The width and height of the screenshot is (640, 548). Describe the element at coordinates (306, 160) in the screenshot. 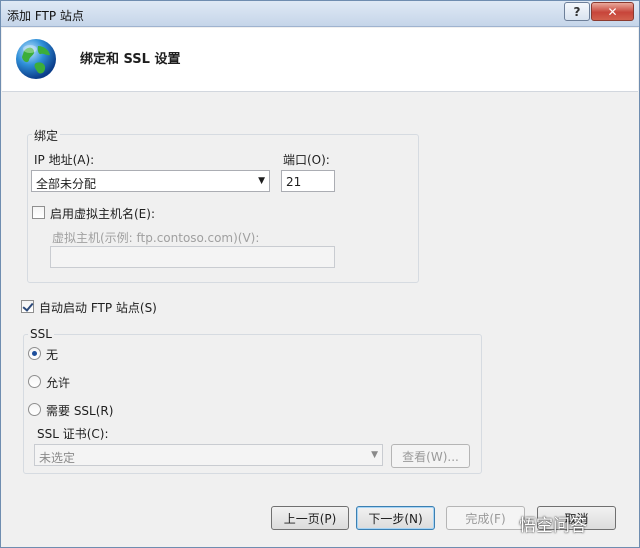

I see `port-label: 端口(O):` at that location.